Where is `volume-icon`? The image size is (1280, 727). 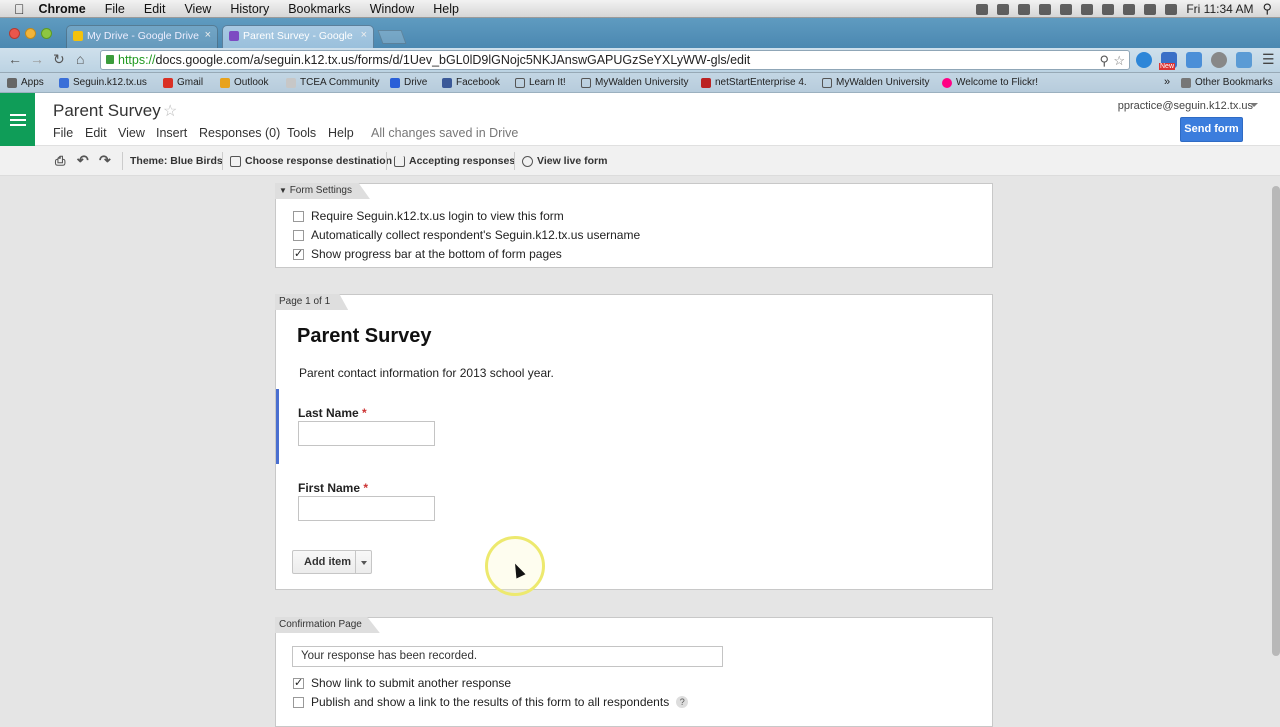
volume-icon is located at coordinates (1171, 9).